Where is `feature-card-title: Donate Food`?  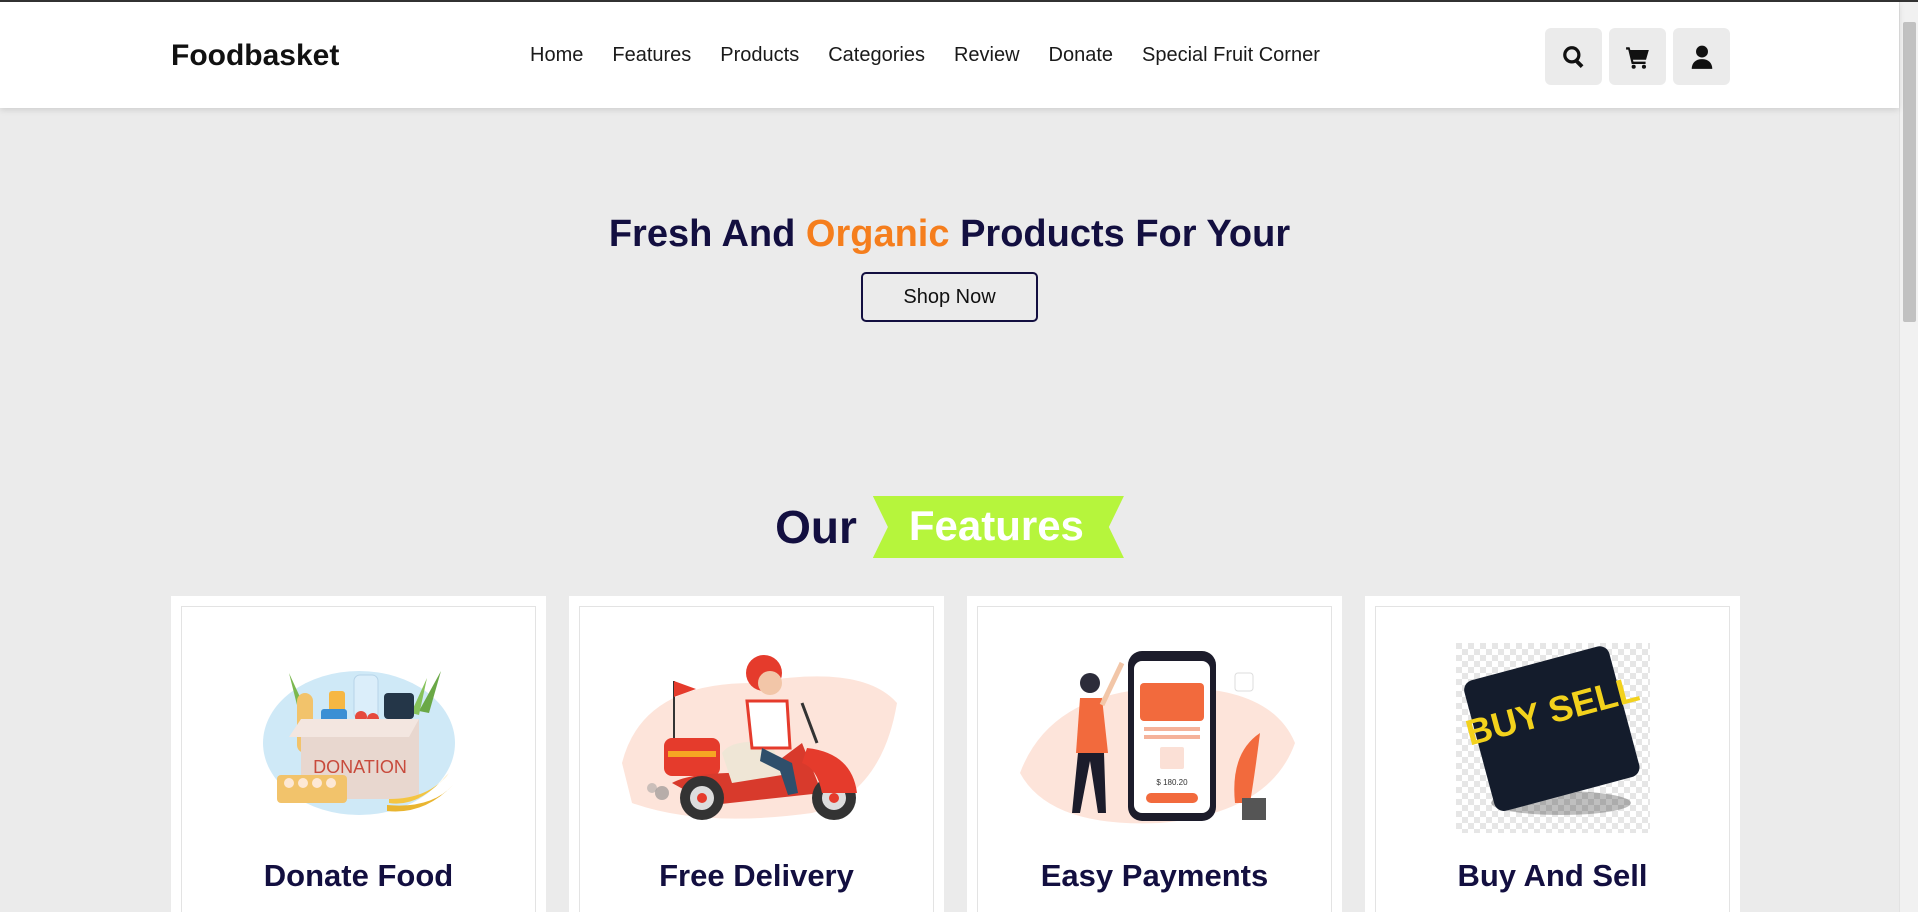
feature-card-title: Donate Food is located at coordinates (358, 875).